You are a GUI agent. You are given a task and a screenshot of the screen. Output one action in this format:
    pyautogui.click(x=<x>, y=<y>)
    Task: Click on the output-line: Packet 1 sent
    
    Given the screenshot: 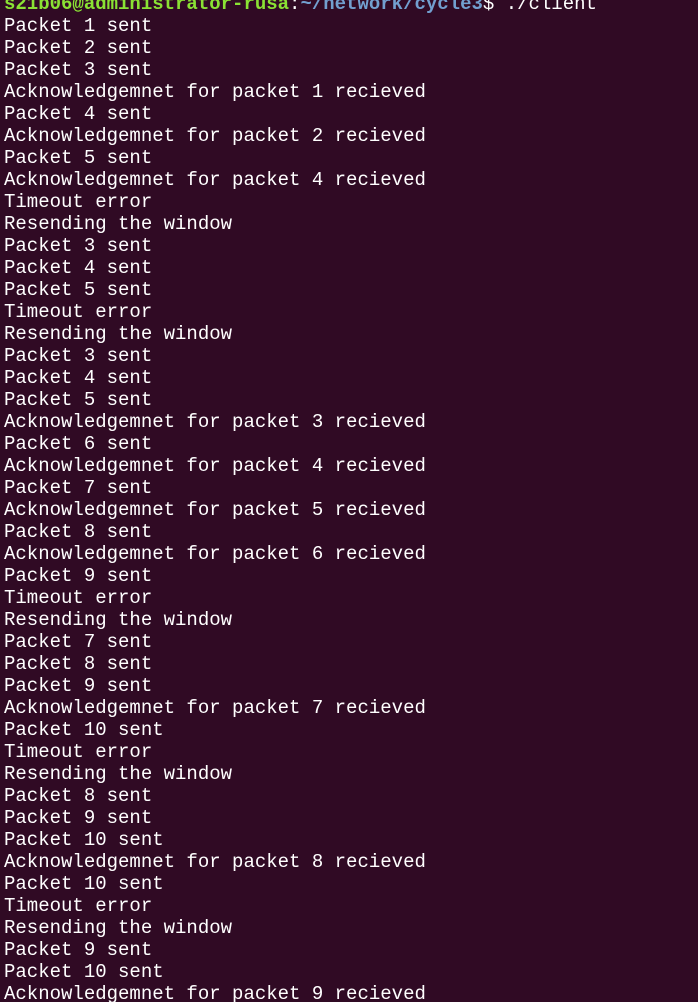 What is the action you would take?
    pyautogui.click(x=78, y=26)
    